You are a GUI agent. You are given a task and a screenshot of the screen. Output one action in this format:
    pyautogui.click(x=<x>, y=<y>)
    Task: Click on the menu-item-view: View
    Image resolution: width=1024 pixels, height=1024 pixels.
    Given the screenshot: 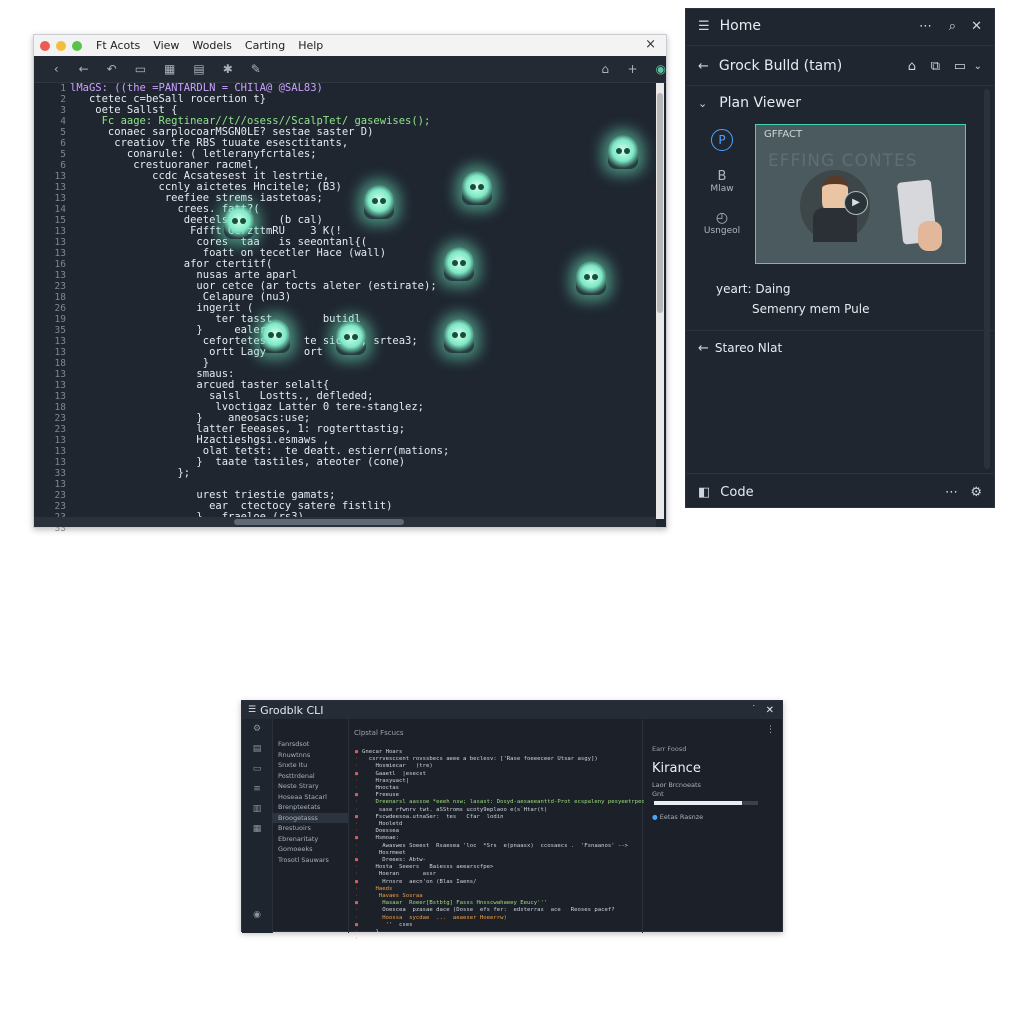 What is the action you would take?
    pyautogui.click(x=166, y=45)
    